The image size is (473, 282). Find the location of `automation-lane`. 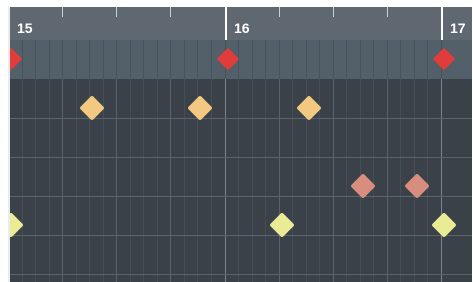

automation-lane is located at coordinates (240, 59).